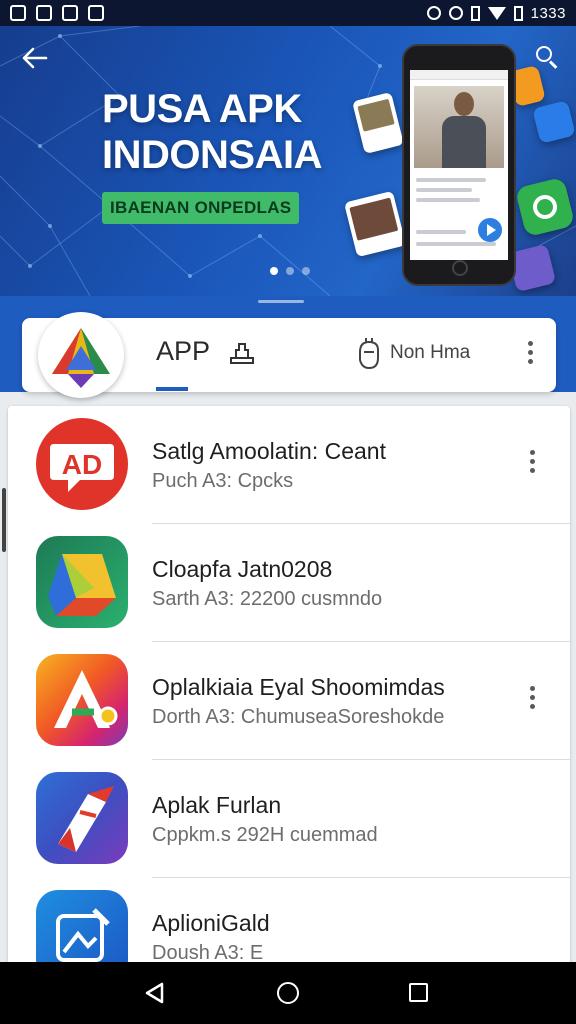  I want to click on upload-icon, so click(242, 351).